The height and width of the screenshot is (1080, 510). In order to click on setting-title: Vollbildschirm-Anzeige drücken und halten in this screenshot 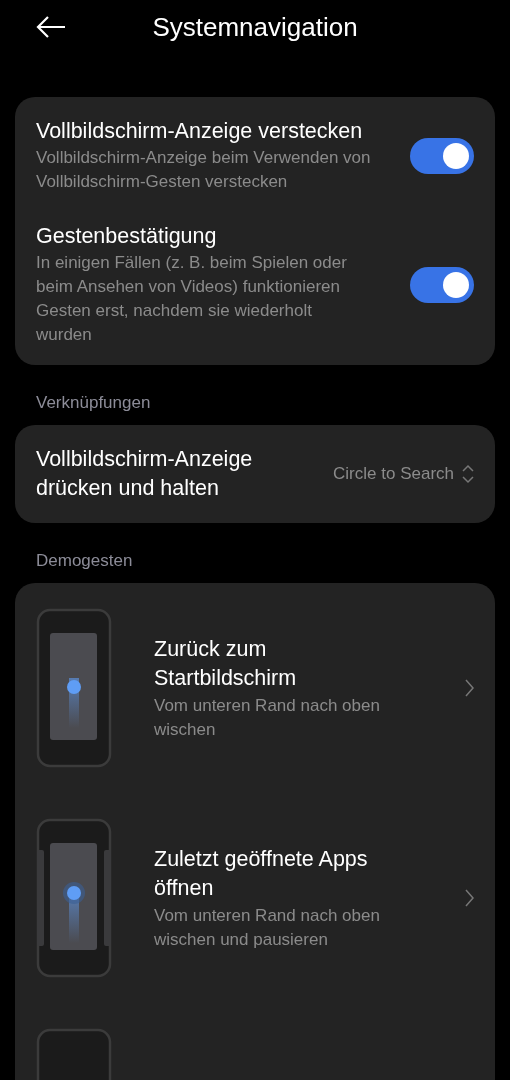, I will do `click(145, 474)`.